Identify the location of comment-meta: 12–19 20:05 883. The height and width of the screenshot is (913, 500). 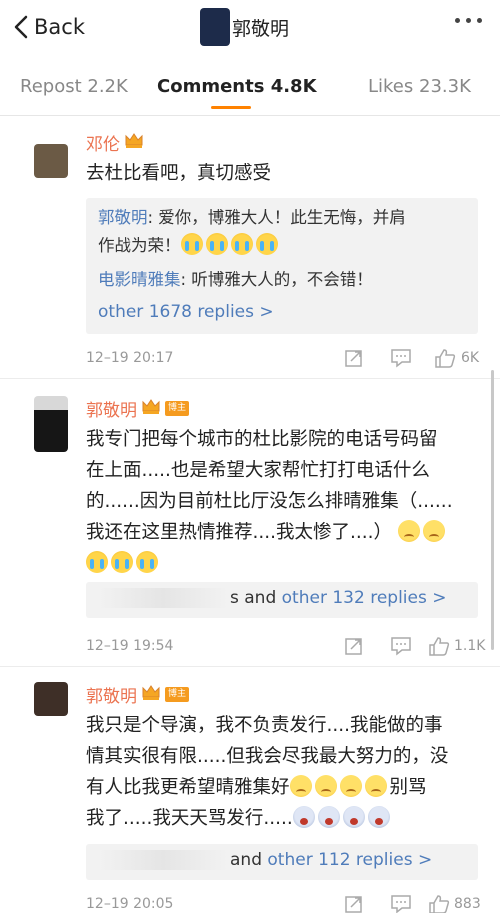
(286, 903).